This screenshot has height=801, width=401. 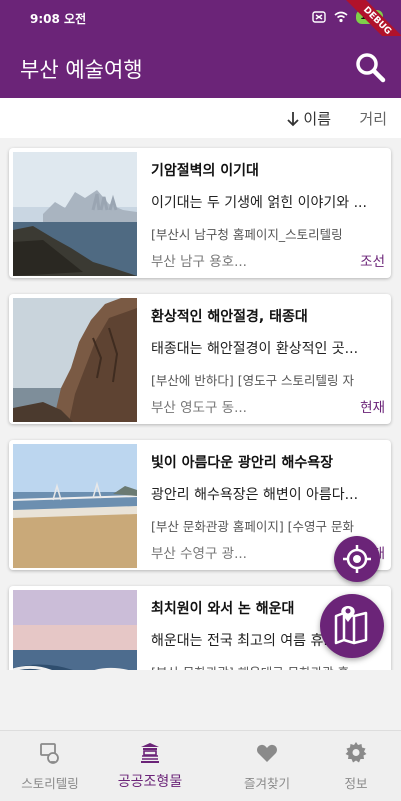 What do you see at coordinates (317, 119) in the screenshot?
I see `sort-by-name-label: 이름` at bounding box center [317, 119].